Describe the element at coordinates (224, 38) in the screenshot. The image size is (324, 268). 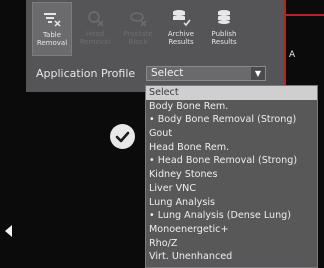
I see `publish-results-label: Publish Results` at that location.